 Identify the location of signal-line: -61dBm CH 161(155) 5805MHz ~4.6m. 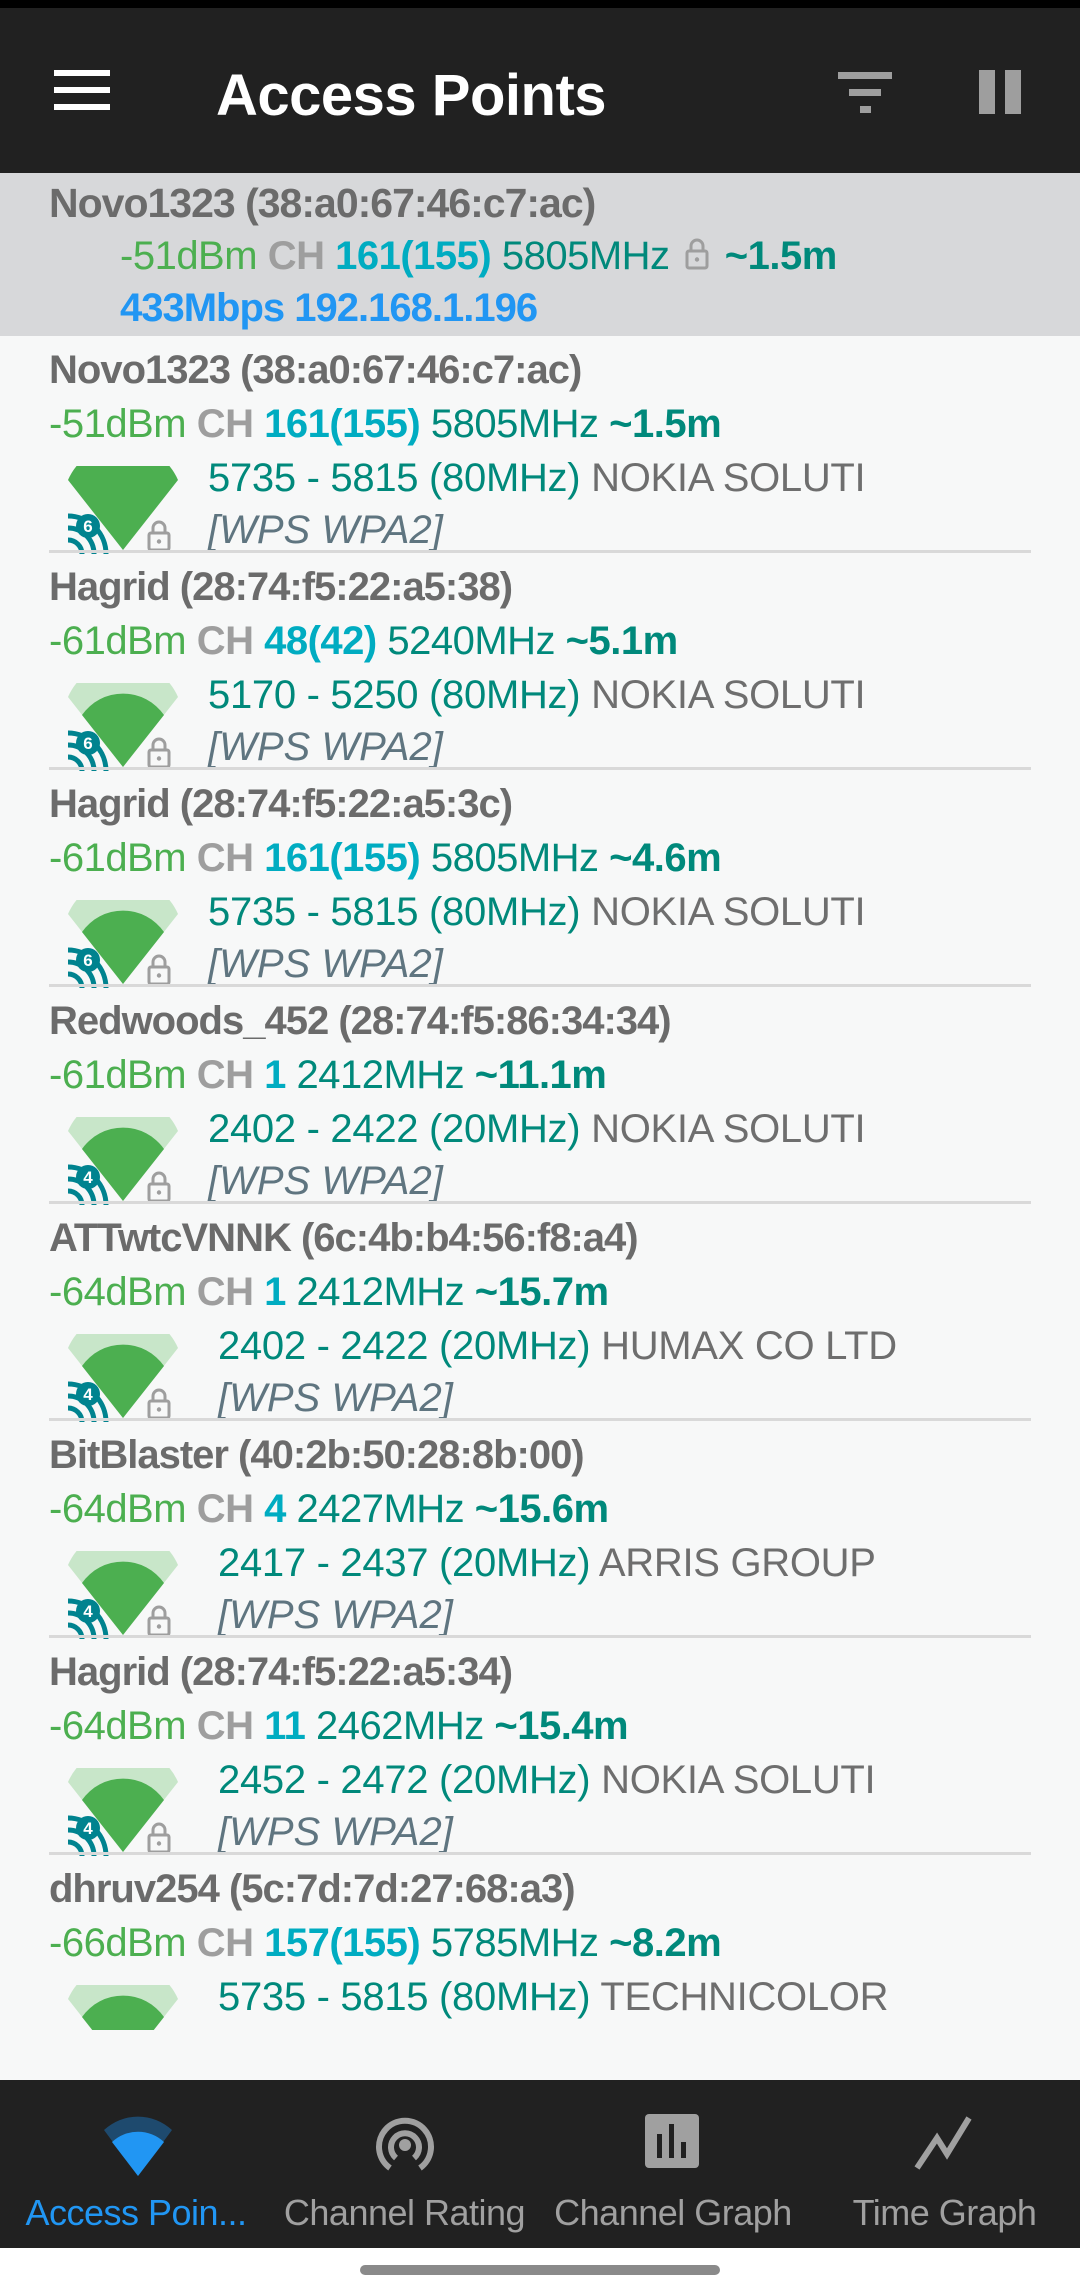
(385, 858).